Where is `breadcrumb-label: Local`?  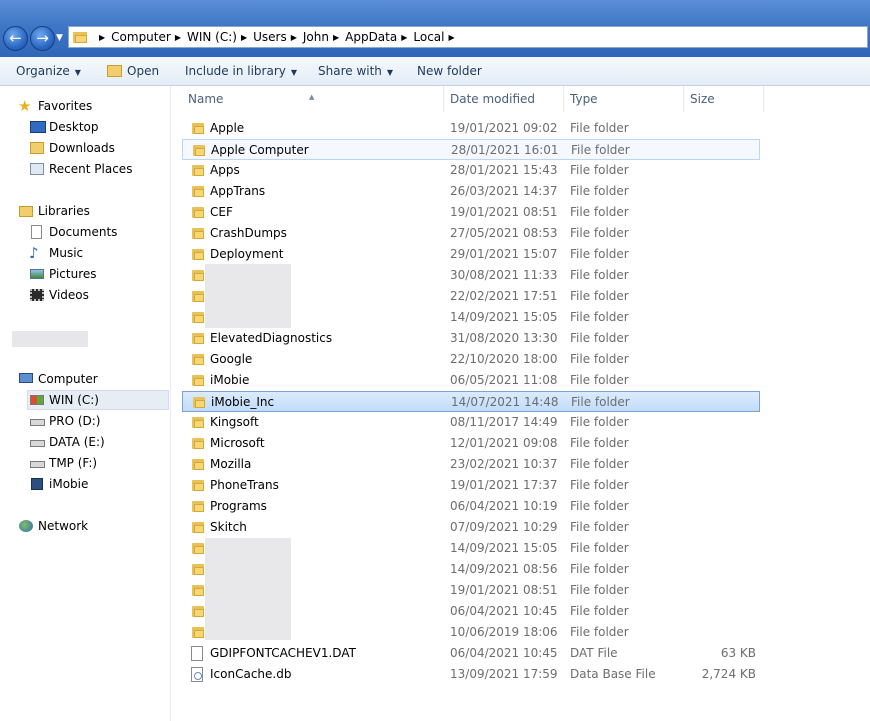
breadcrumb-label: Local is located at coordinates (429, 37).